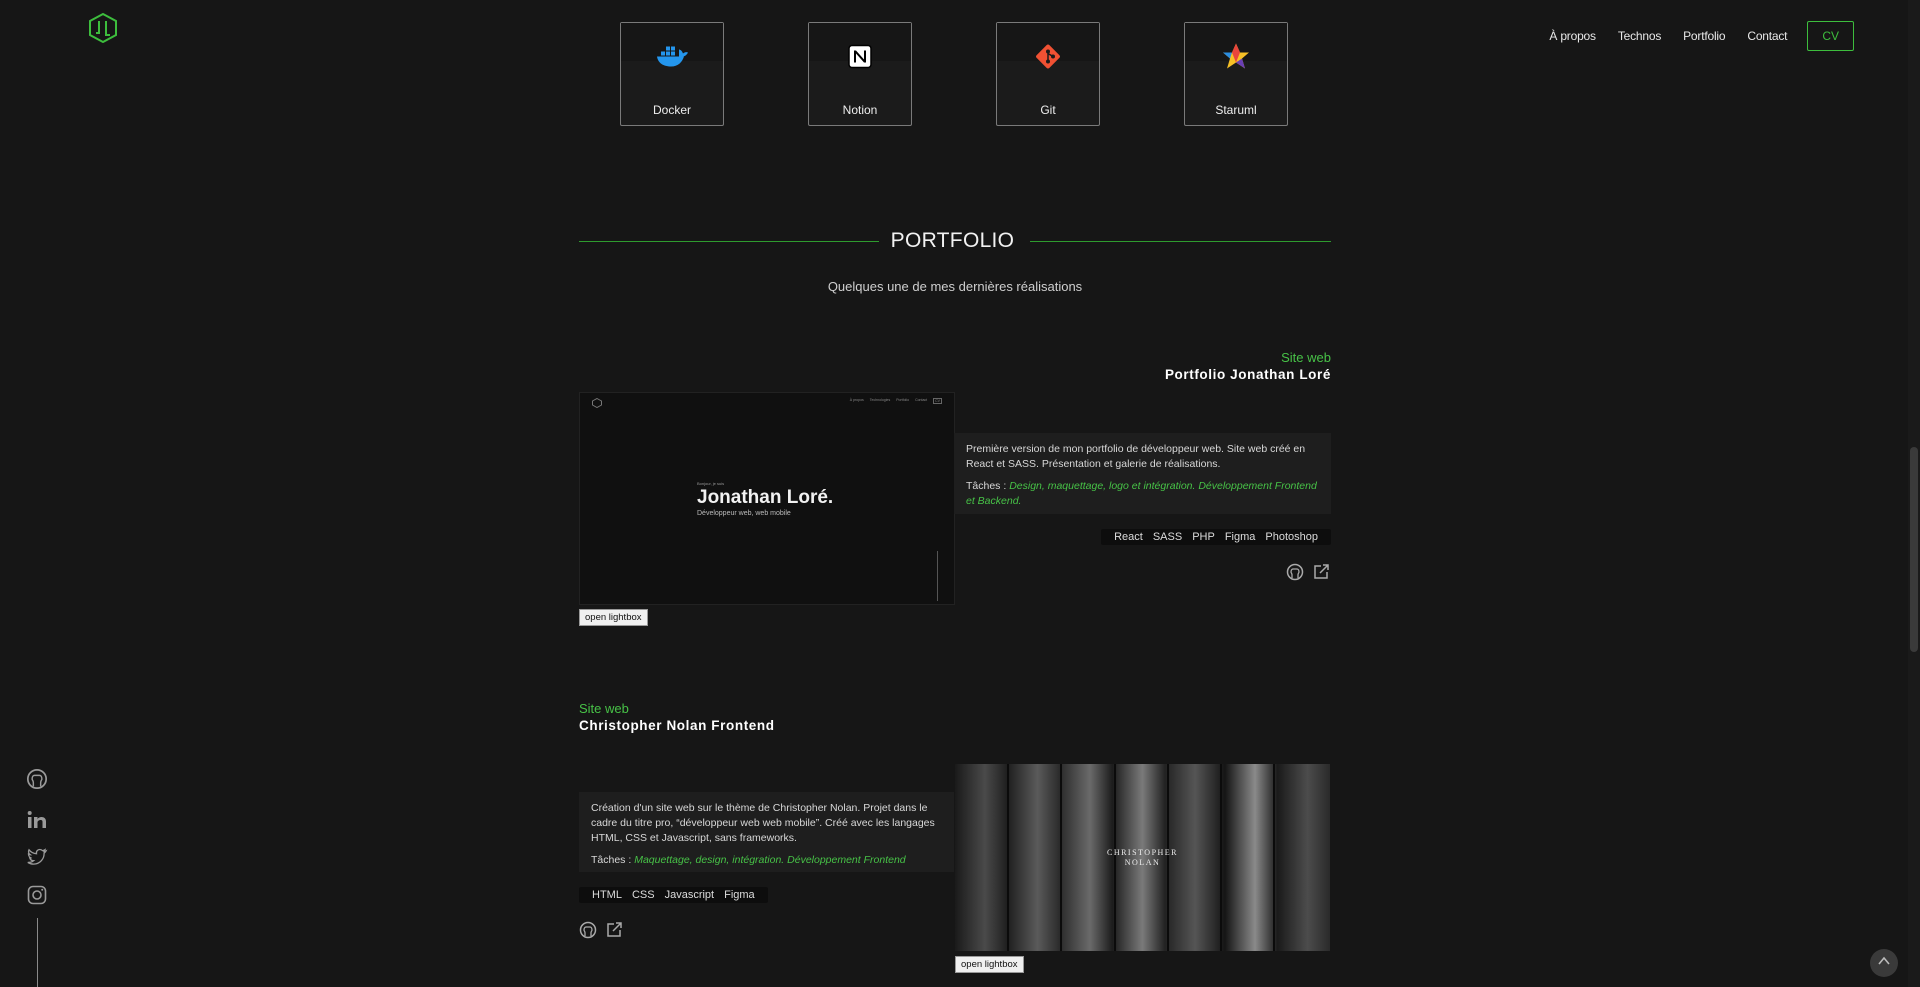 Image resolution: width=1920 pixels, height=987 pixels. I want to click on techno-card-docker: Docker, so click(672, 74).